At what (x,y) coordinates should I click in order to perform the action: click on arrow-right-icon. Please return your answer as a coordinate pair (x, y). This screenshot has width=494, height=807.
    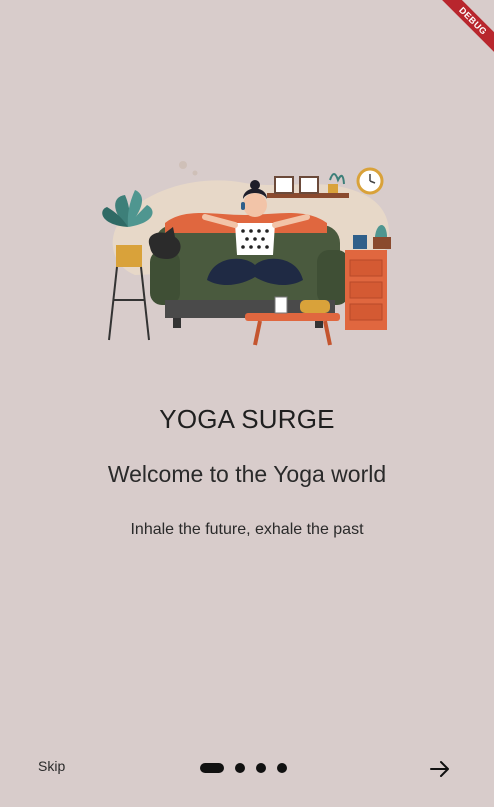
    Looking at the image, I should click on (439, 769).